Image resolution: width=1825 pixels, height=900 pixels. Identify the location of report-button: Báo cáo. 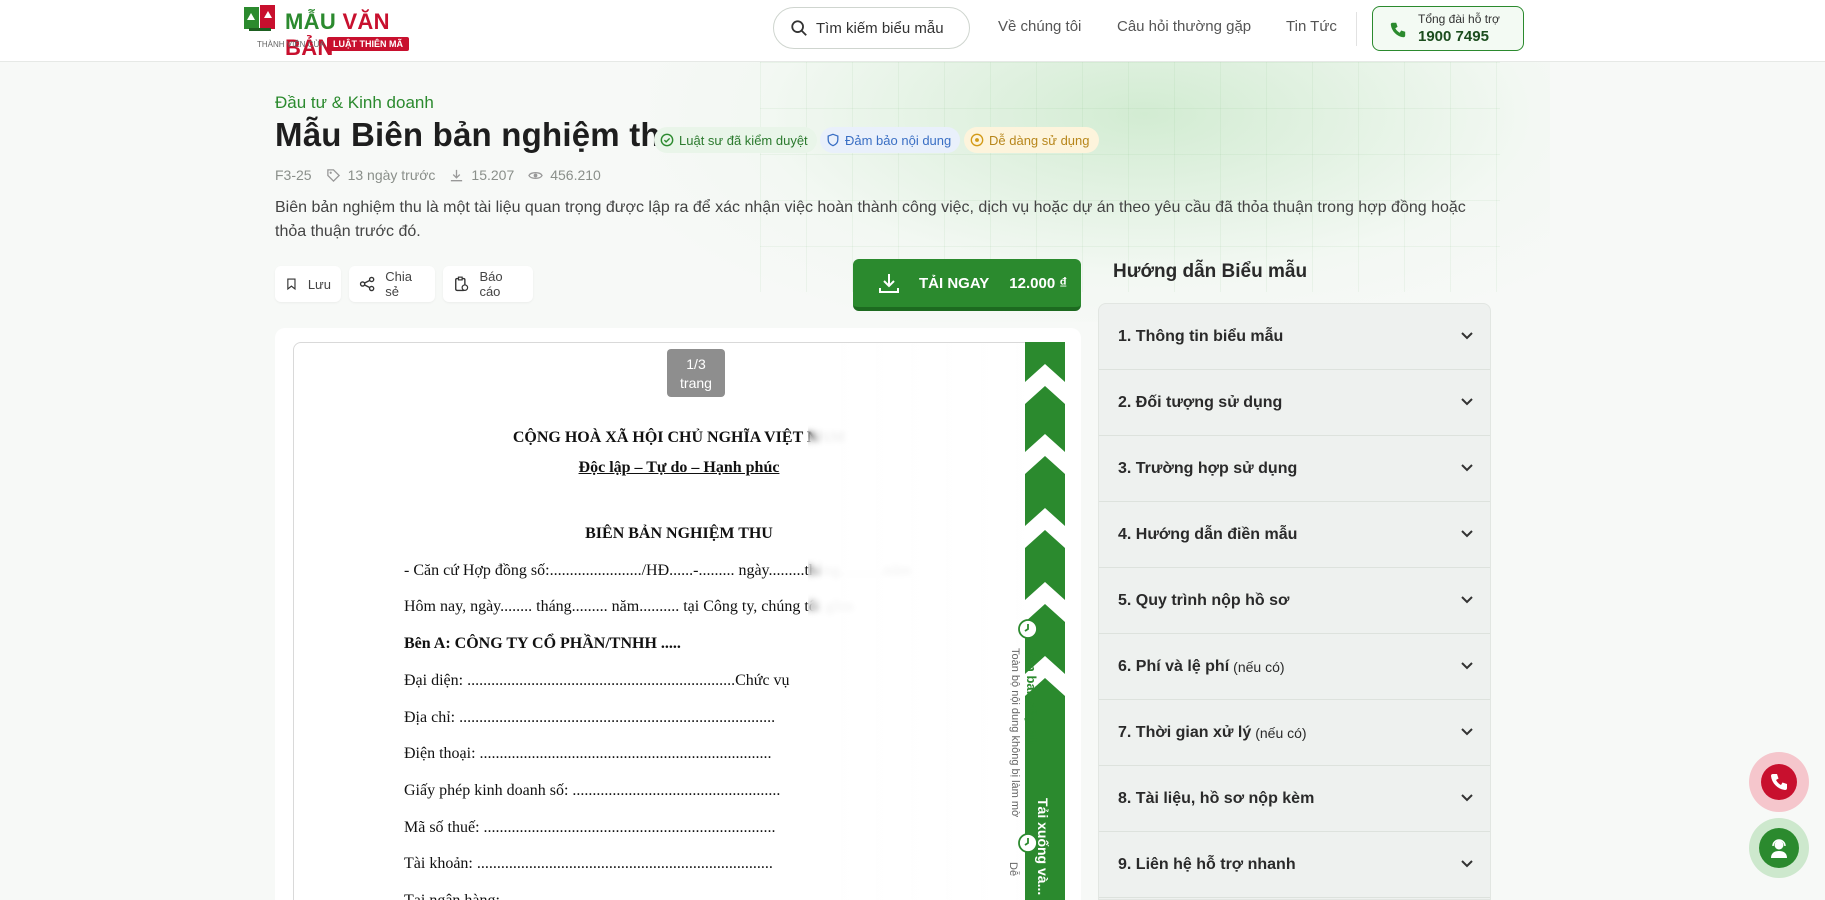
(488, 284).